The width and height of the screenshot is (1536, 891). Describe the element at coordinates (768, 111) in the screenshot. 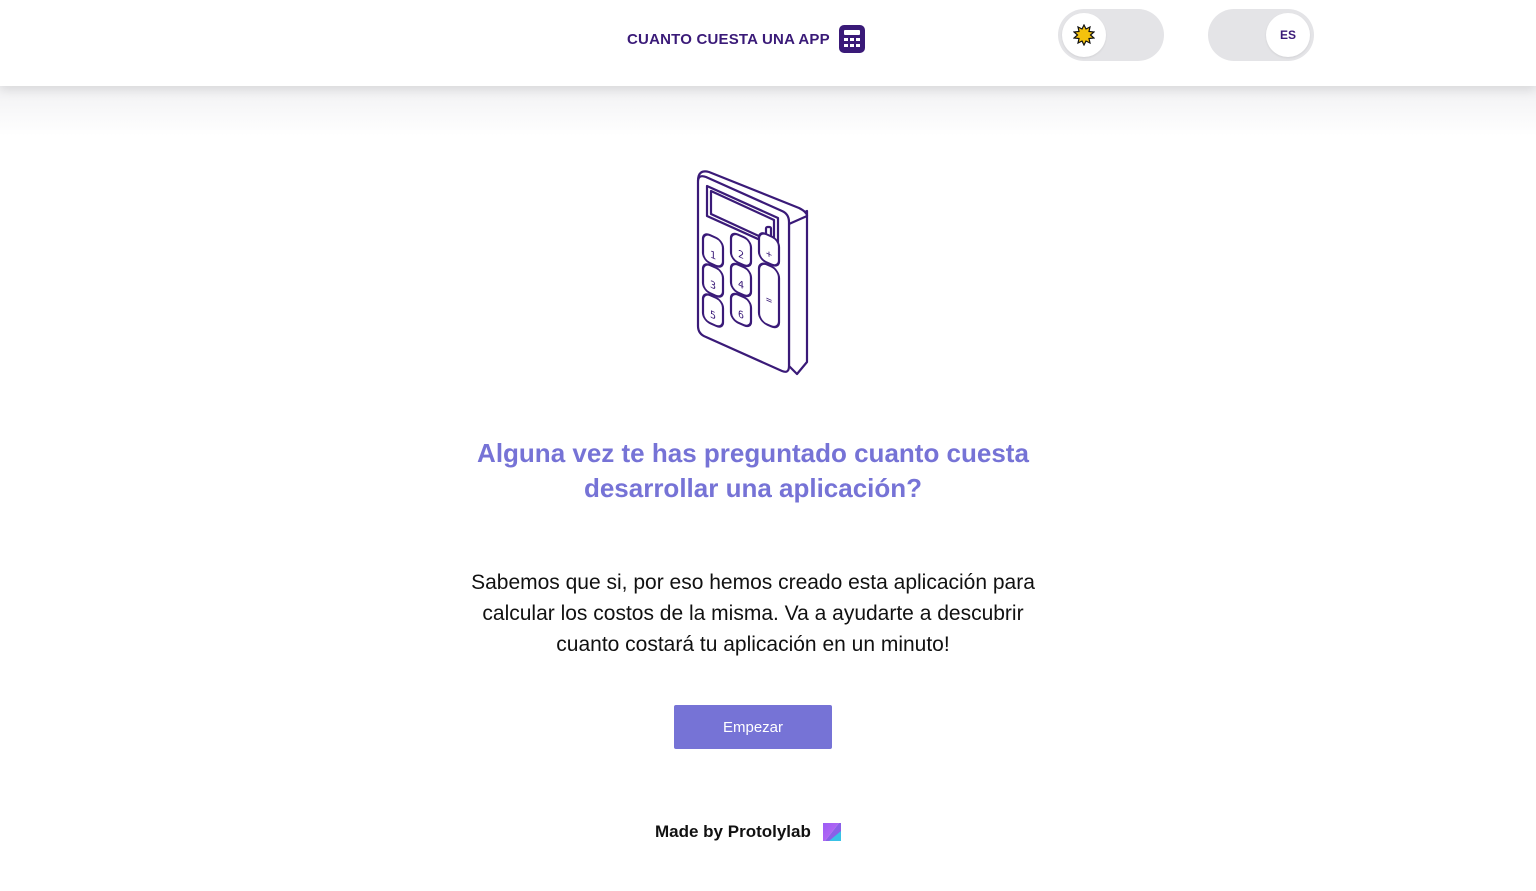

I see `header-shadow-fade` at that location.